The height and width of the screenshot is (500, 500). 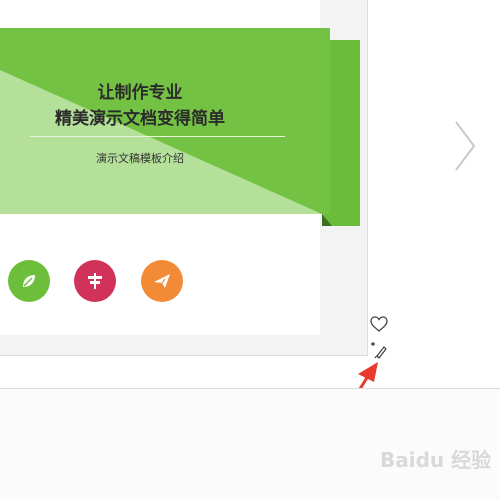 What do you see at coordinates (436, 460) in the screenshot?
I see `watermark: Baidu 经验` at bounding box center [436, 460].